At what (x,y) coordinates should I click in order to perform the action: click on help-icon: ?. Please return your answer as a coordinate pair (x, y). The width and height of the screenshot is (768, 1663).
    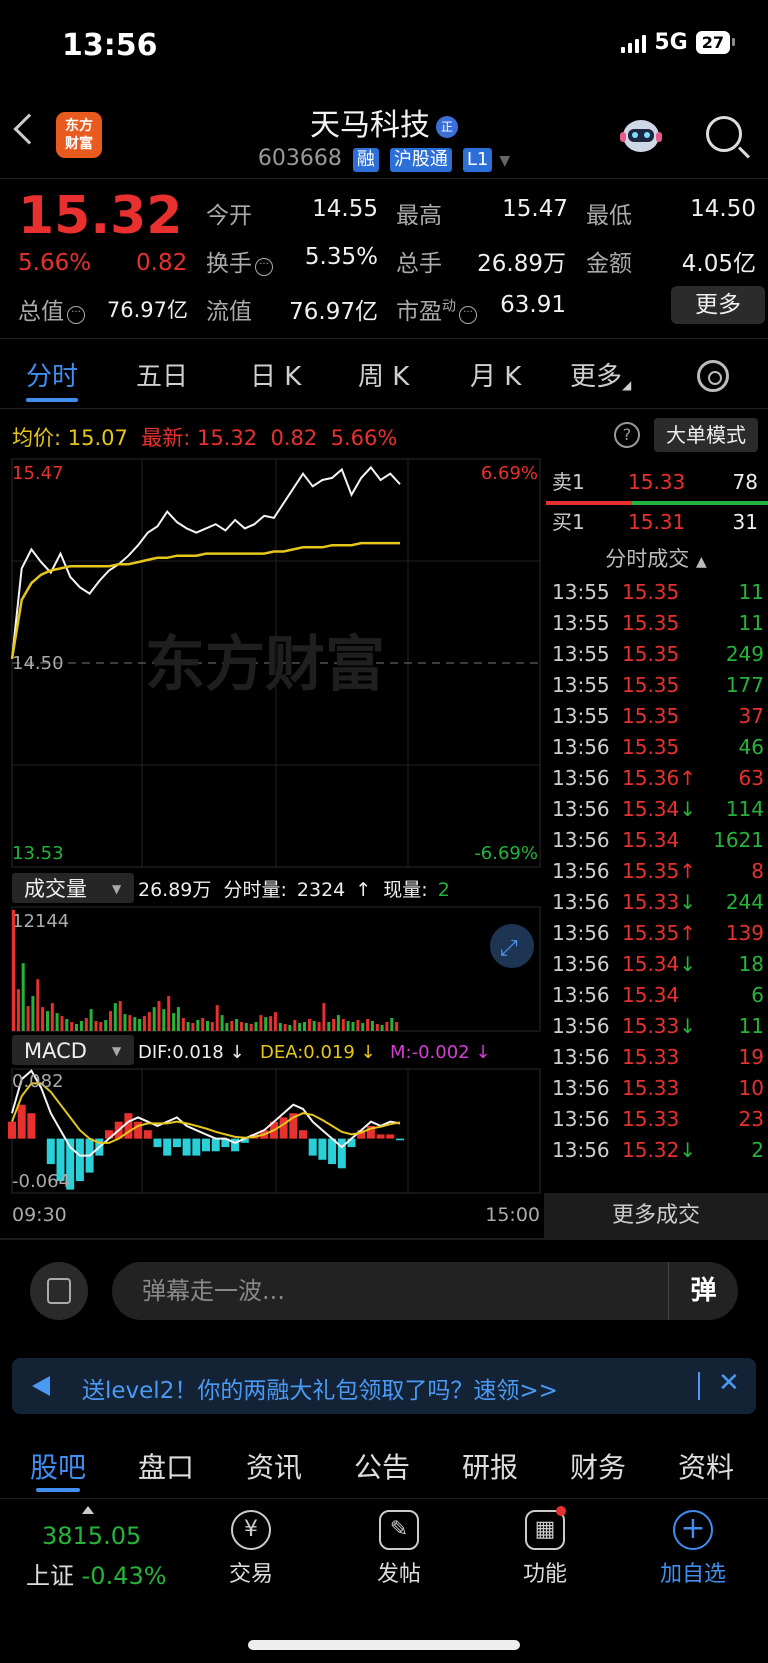
    Looking at the image, I should click on (627, 435).